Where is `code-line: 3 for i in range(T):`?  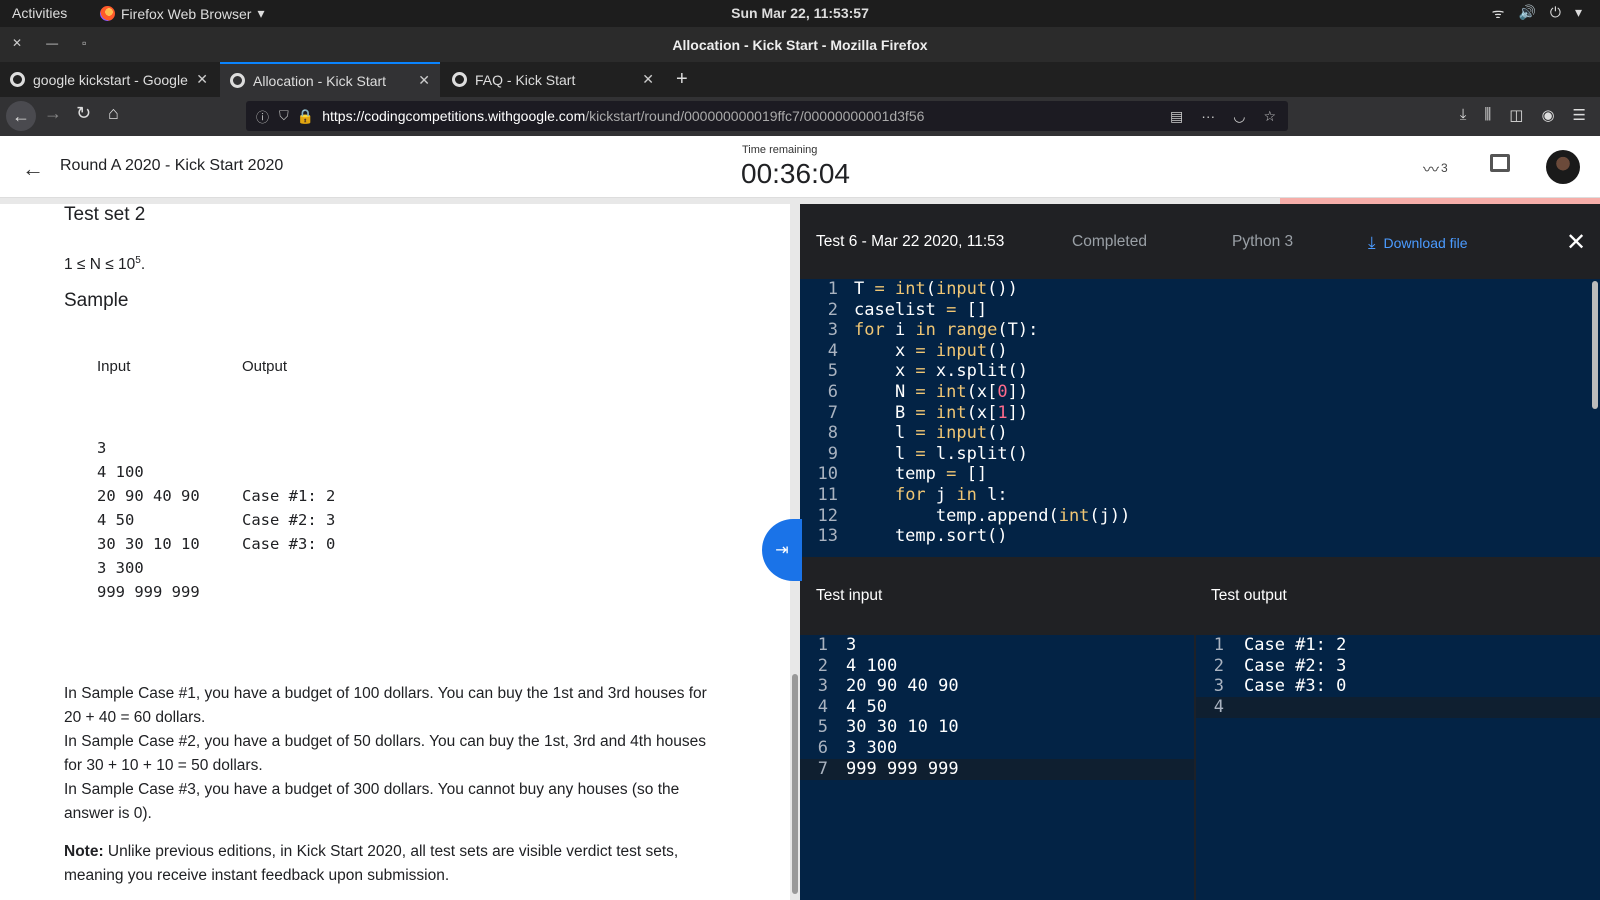 code-line: 3 for i in range(T): is located at coordinates (1195, 330).